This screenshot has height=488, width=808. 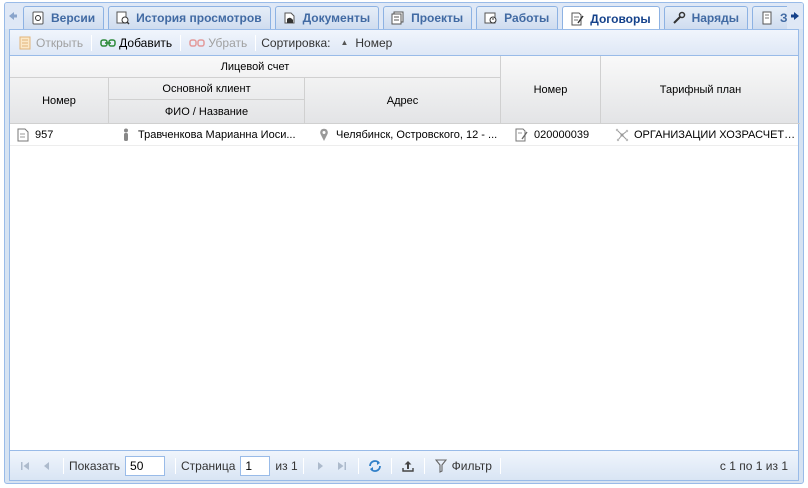 I want to click on last-page-button, so click(x=342, y=466).